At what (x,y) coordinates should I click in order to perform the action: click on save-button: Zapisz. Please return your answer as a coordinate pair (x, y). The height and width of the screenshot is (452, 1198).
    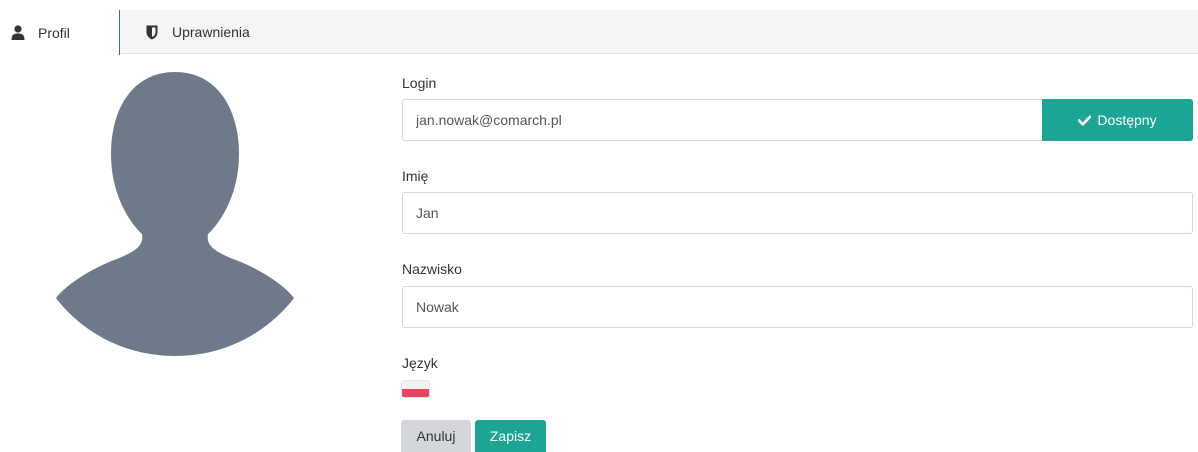
    Looking at the image, I should click on (510, 436).